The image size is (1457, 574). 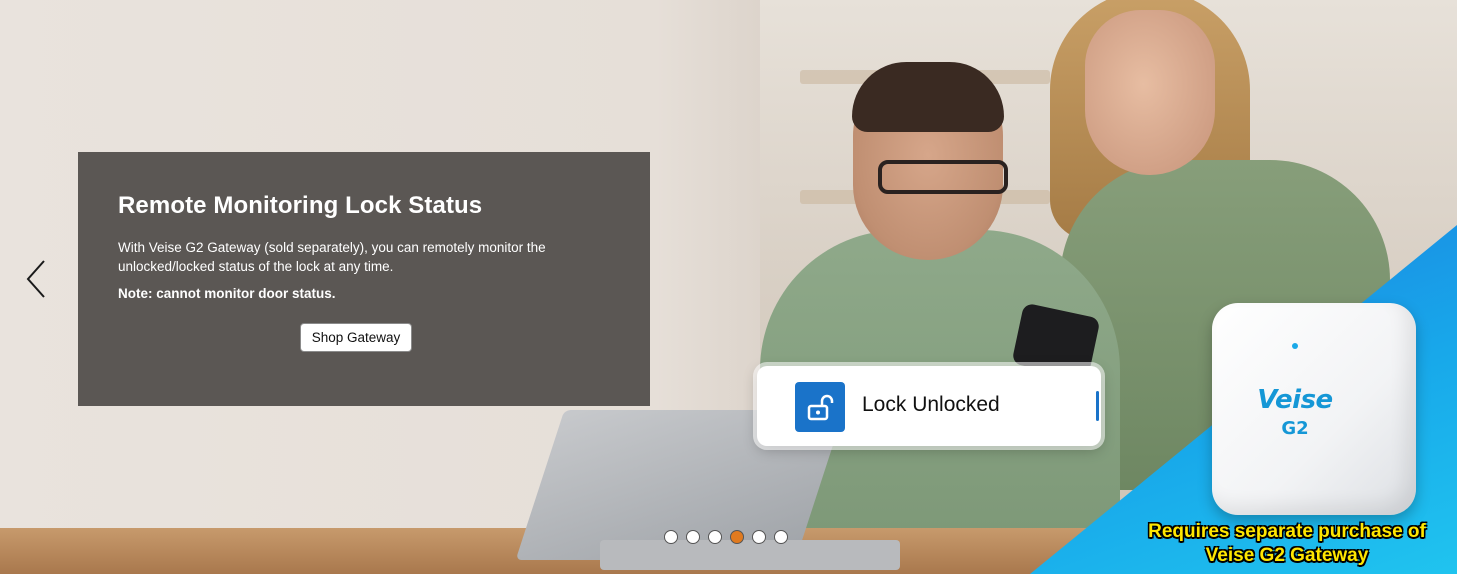 What do you see at coordinates (227, 293) in the screenshot?
I see `feature-note: Note: cannot monitor door status.` at bounding box center [227, 293].